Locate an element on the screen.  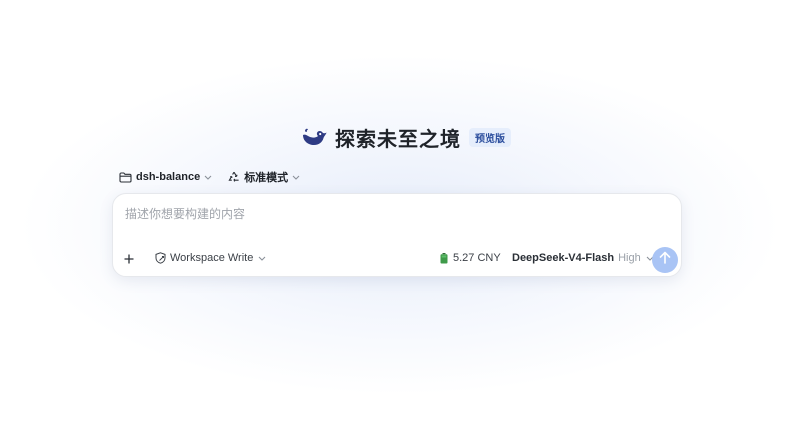
context-selectors: dsh-balance 标准模式 is located at coordinates (209, 177).